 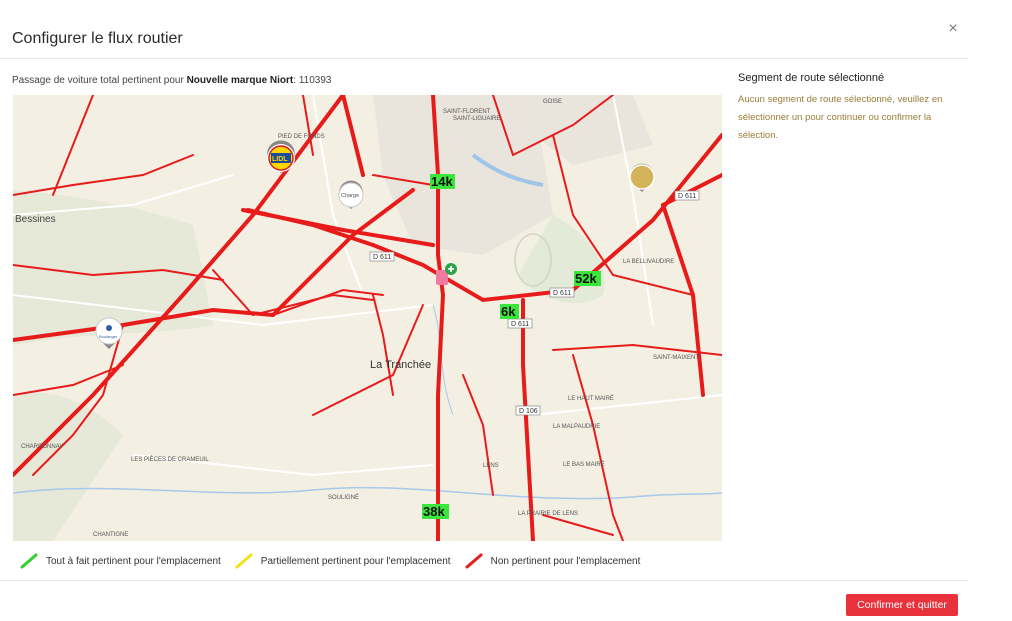 I want to click on place-label: GOISE, so click(x=552, y=102).